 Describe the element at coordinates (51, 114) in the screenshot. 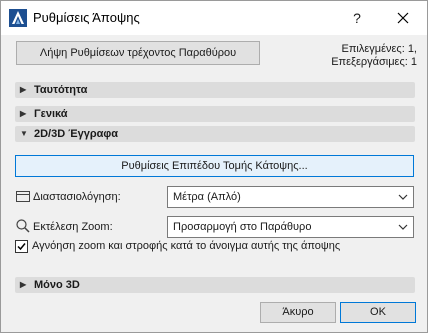

I see `section-general-label: Γενικά` at that location.